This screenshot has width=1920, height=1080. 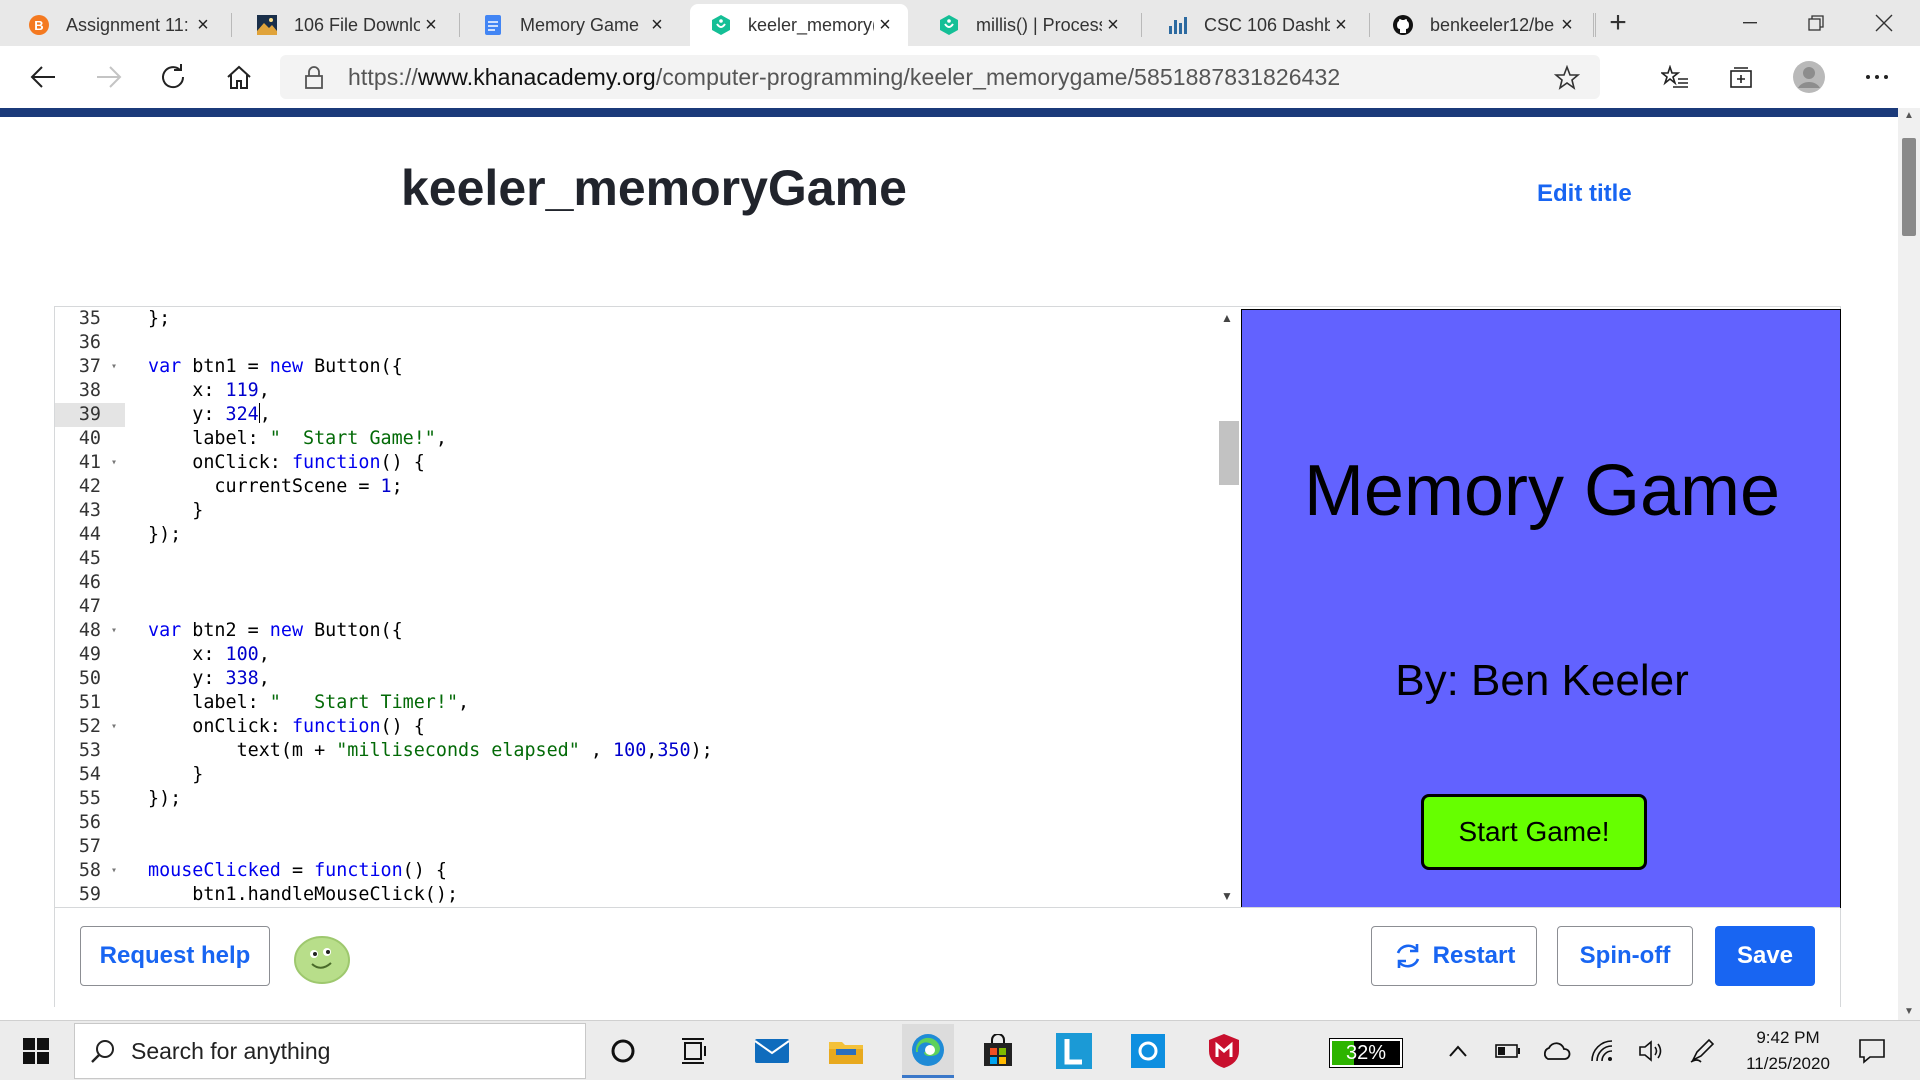 What do you see at coordinates (1741, 77) in the screenshot?
I see `collections-button` at bounding box center [1741, 77].